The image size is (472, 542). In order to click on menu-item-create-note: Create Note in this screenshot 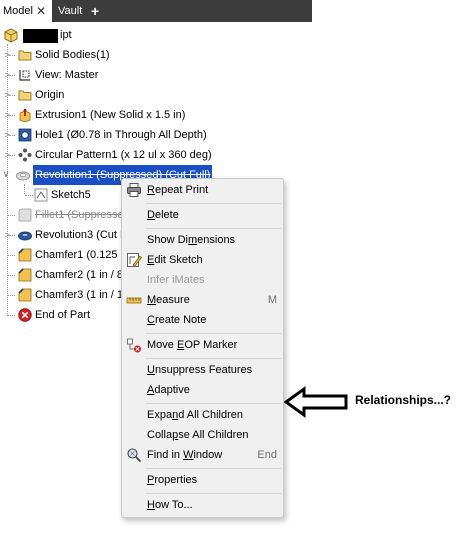, I will do `click(202, 320)`.